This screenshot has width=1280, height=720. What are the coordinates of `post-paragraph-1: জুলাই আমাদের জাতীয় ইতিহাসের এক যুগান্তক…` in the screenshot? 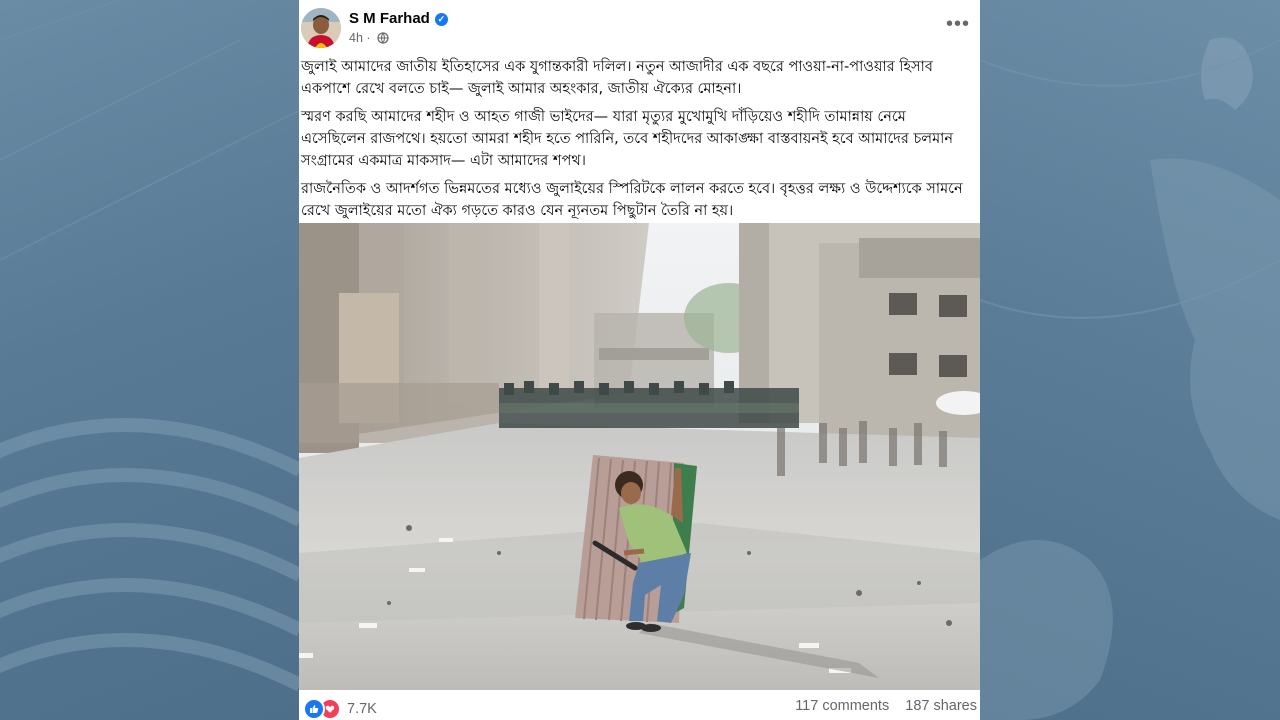 It's located at (617, 78).